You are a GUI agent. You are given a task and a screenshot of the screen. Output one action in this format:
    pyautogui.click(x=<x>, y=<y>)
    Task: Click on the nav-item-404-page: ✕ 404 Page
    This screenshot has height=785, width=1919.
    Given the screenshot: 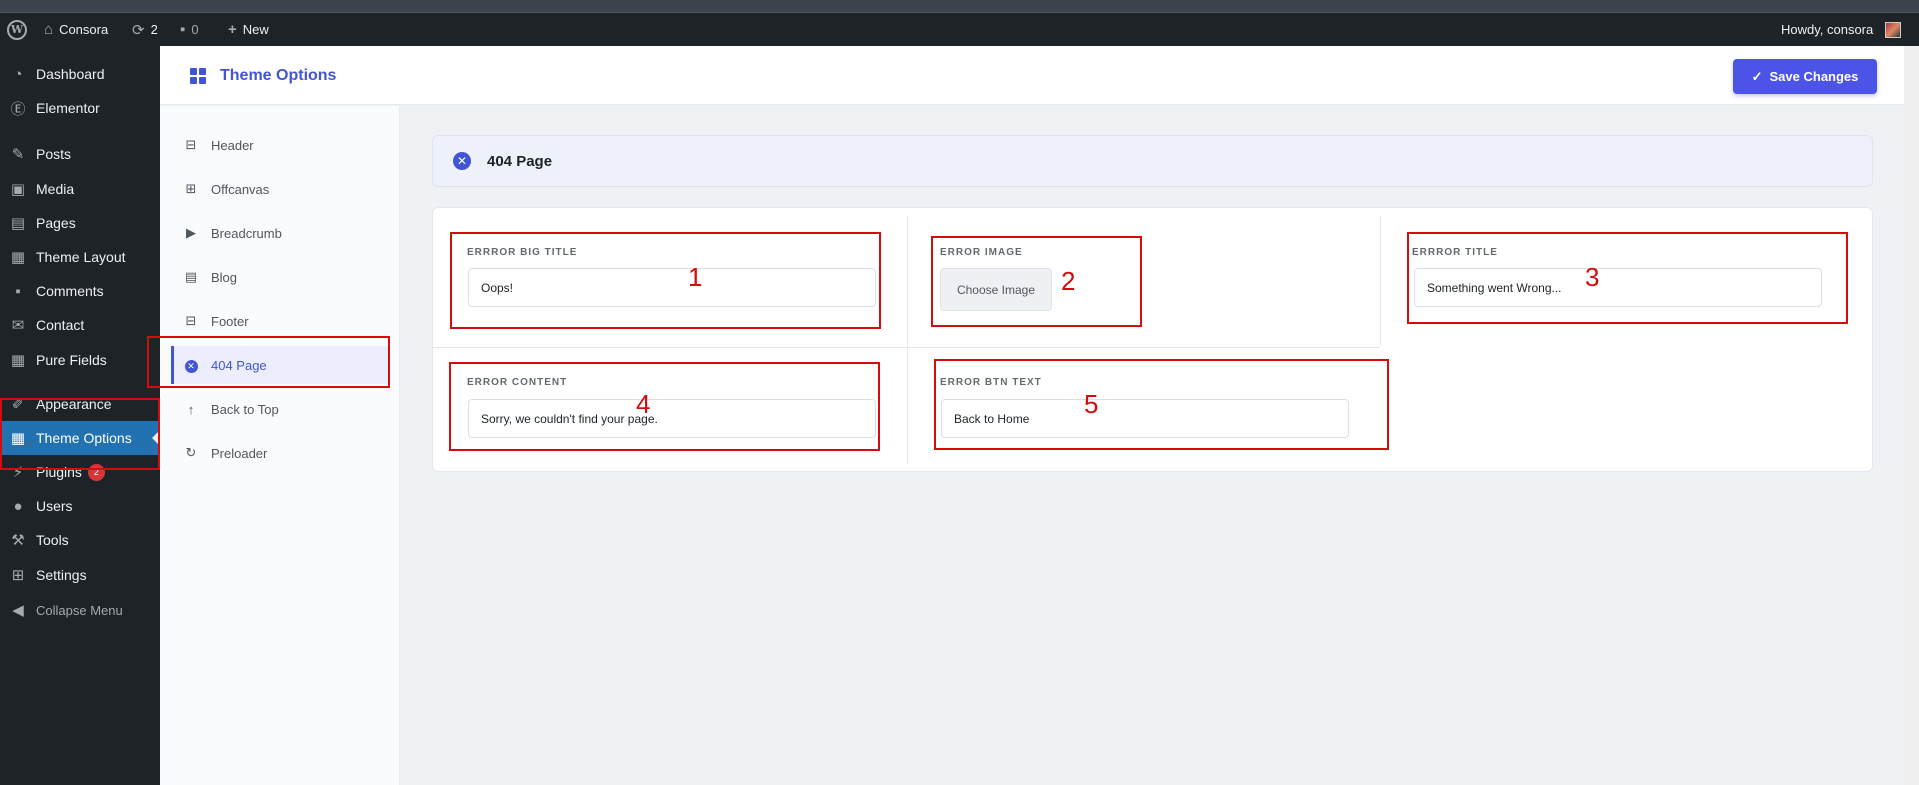 What is the action you would take?
    pyautogui.click(x=280, y=365)
    